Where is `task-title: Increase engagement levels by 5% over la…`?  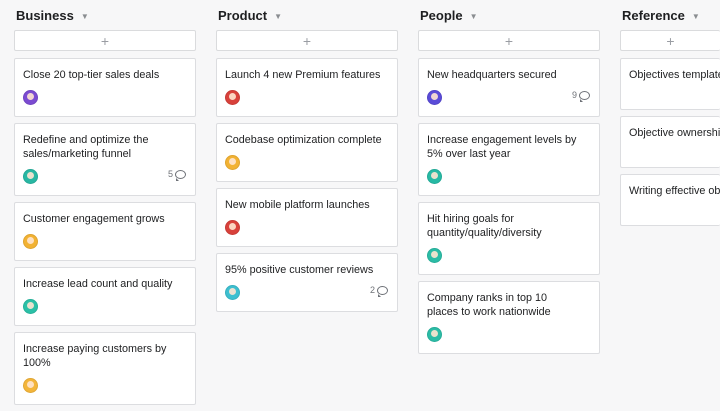 task-title: Increase engagement levels by 5% over la… is located at coordinates (502, 147).